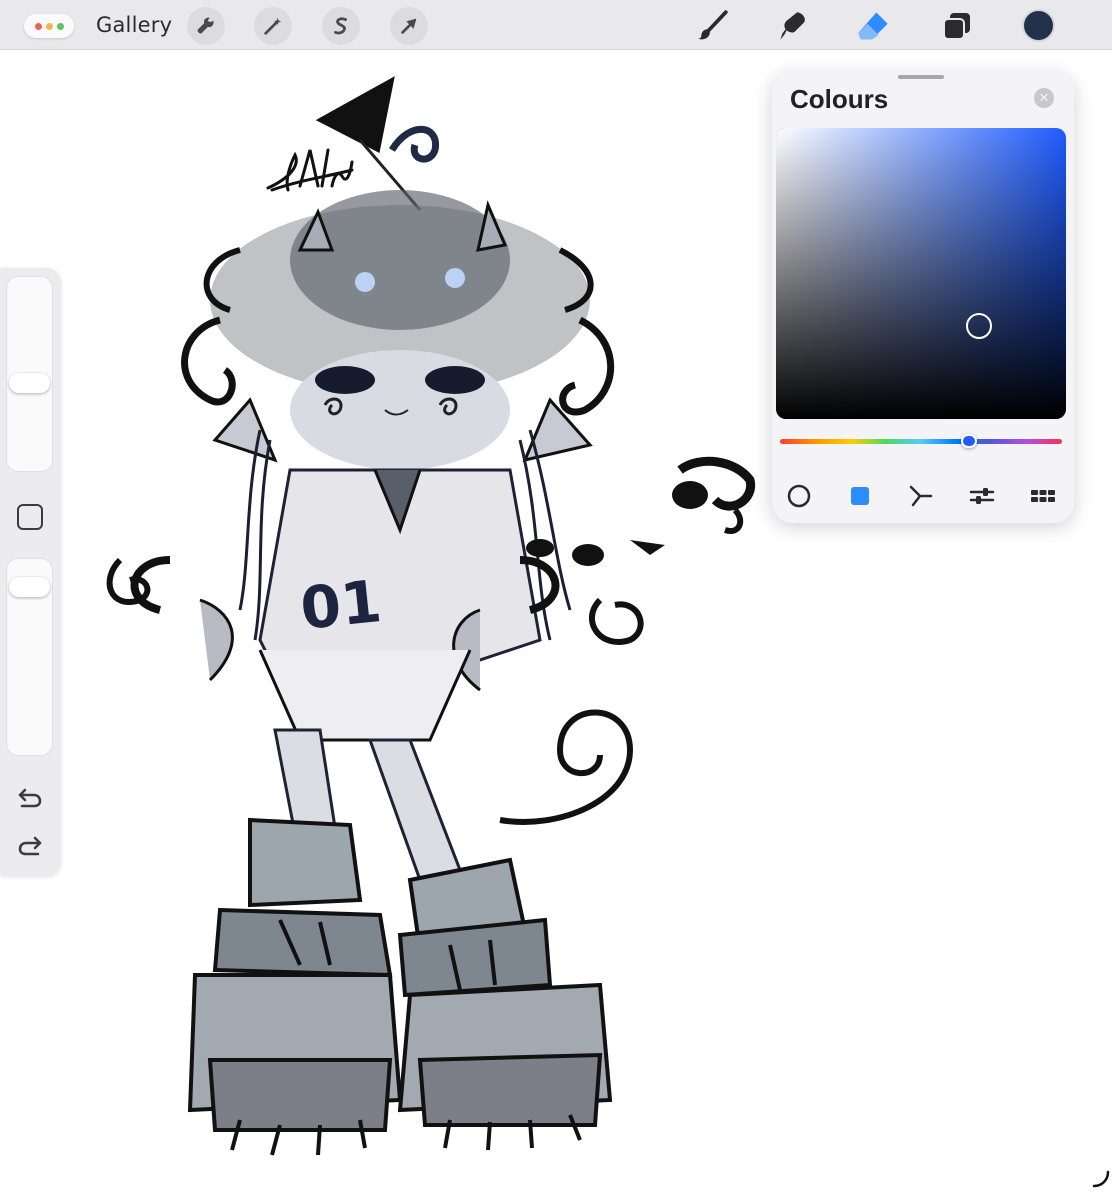  I want to click on picker-black-layer, so click(921, 273).